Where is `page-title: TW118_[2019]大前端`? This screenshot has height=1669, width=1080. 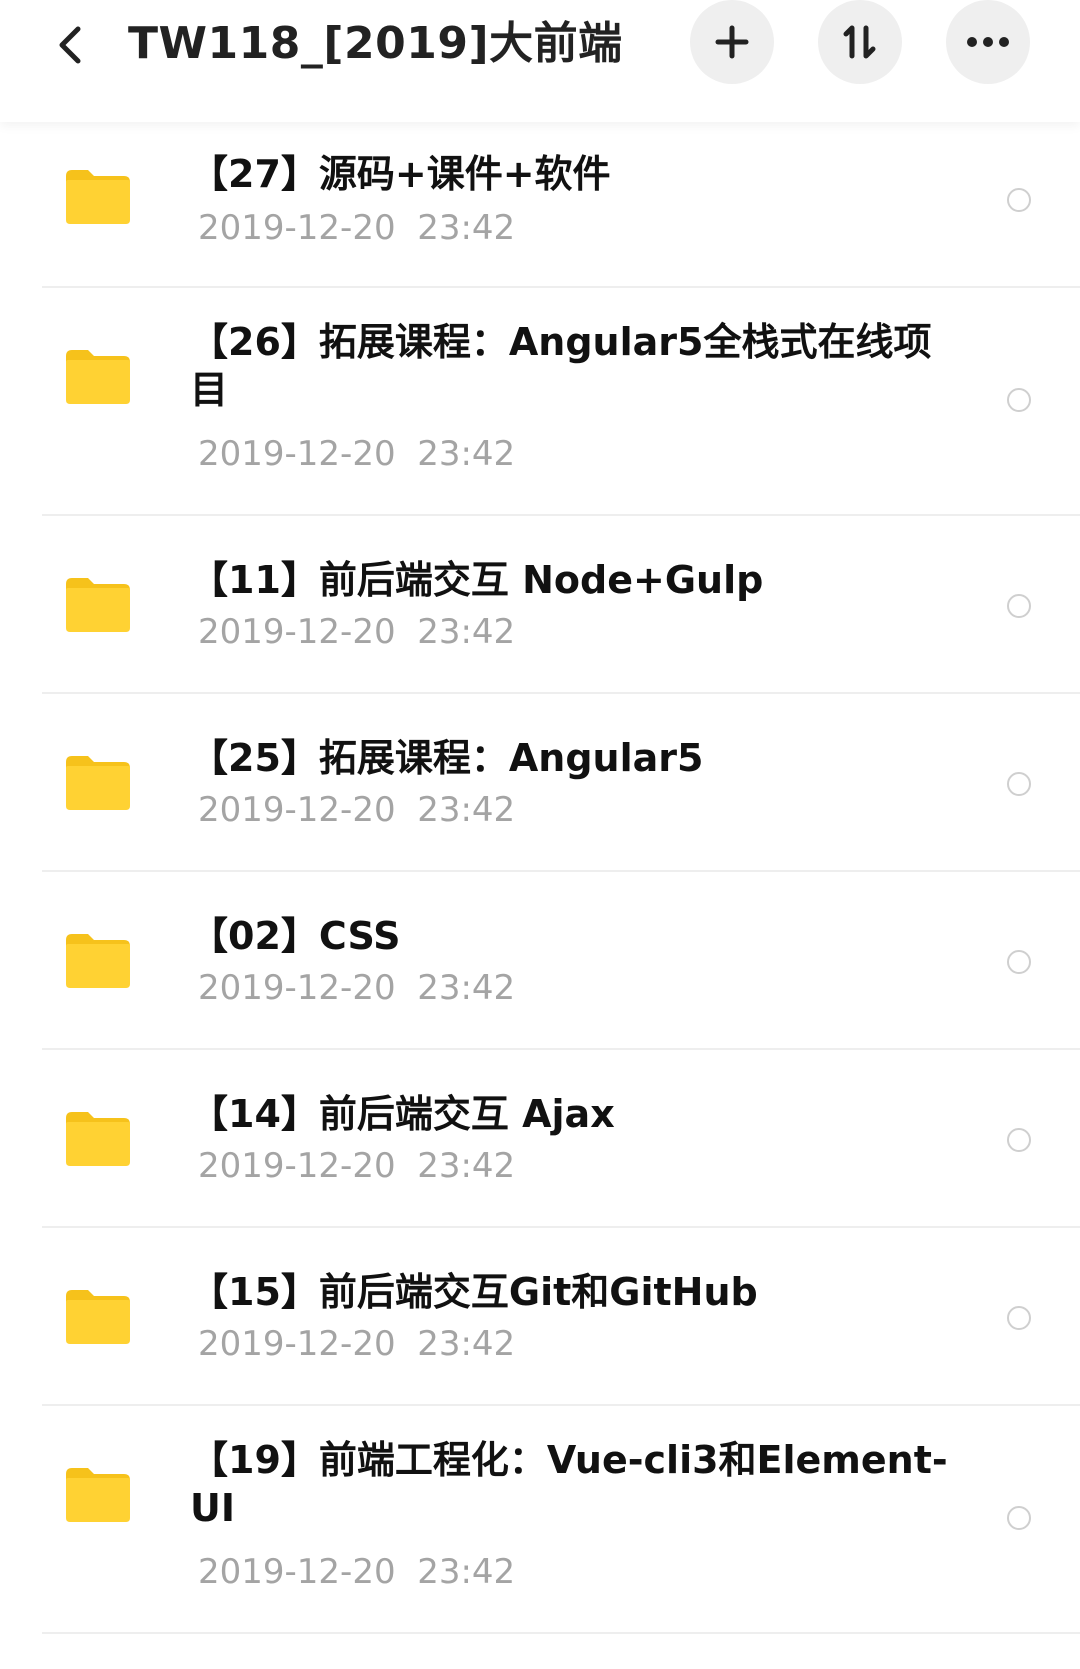 page-title: TW118_[2019]大前端 is located at coordinates (375, 43).